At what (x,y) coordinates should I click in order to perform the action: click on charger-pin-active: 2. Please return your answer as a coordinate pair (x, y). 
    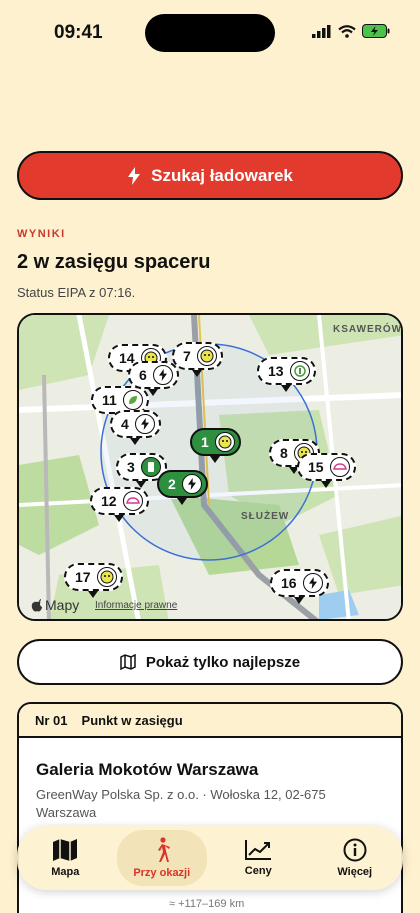
    Looking at the image, I should click on (182, 487).